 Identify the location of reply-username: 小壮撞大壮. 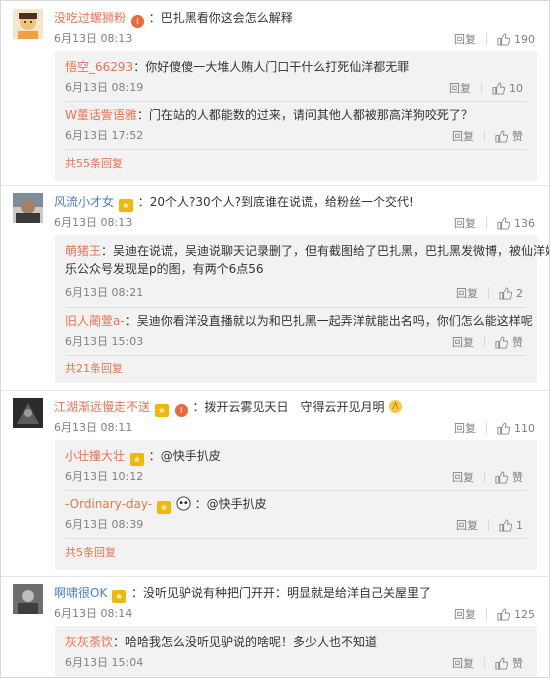
(95, 456).